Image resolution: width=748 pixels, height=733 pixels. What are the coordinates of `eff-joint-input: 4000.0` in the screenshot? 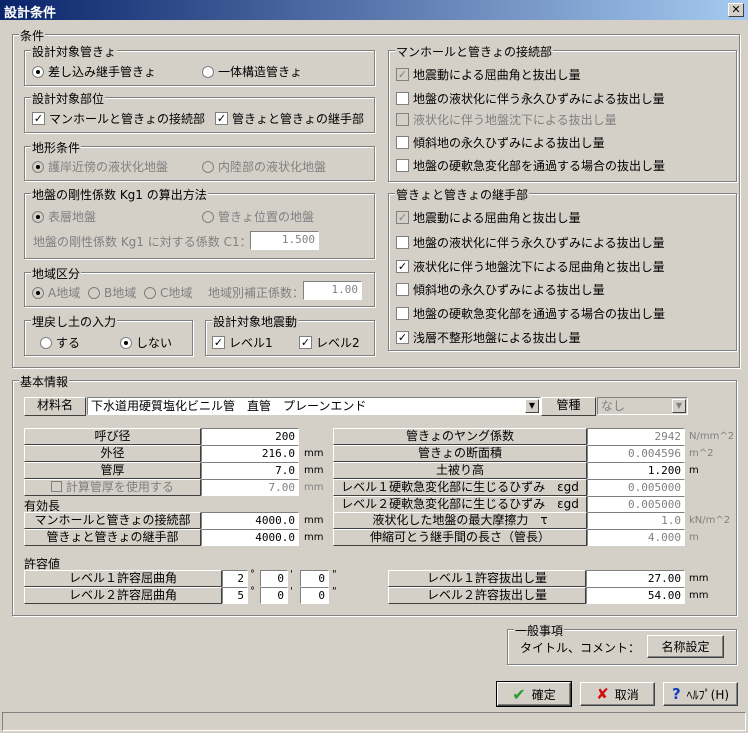 It's located at (250, 537).